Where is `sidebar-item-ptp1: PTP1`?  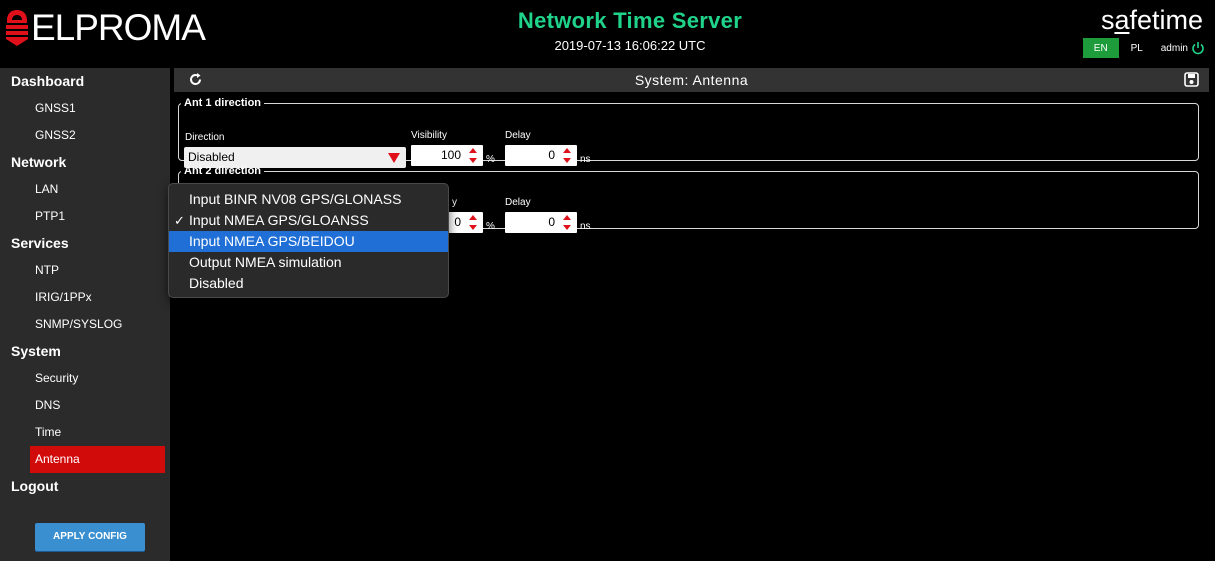
sidebar-item-ptp1: PTP1 is located at coordinates (85, 216).